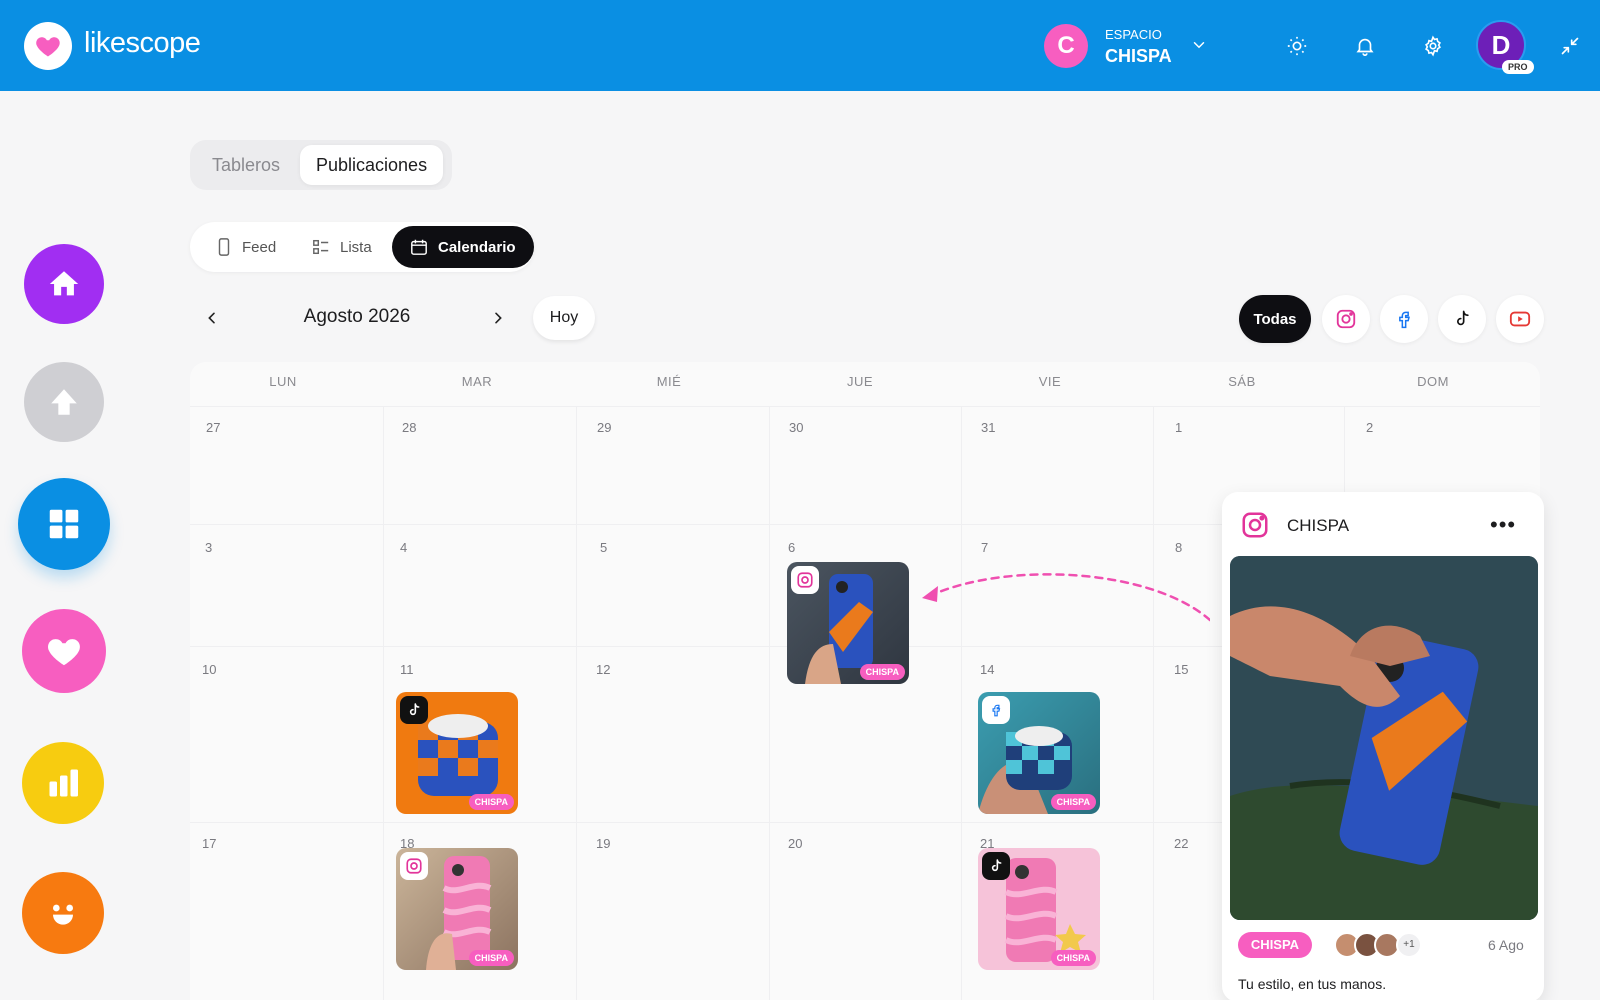 This screenshot has width=1600, height=1000. What do you see at coordinates (1297, 46) in the screenshot?
I see `sun-icon` at bounding box center [1297, 46].